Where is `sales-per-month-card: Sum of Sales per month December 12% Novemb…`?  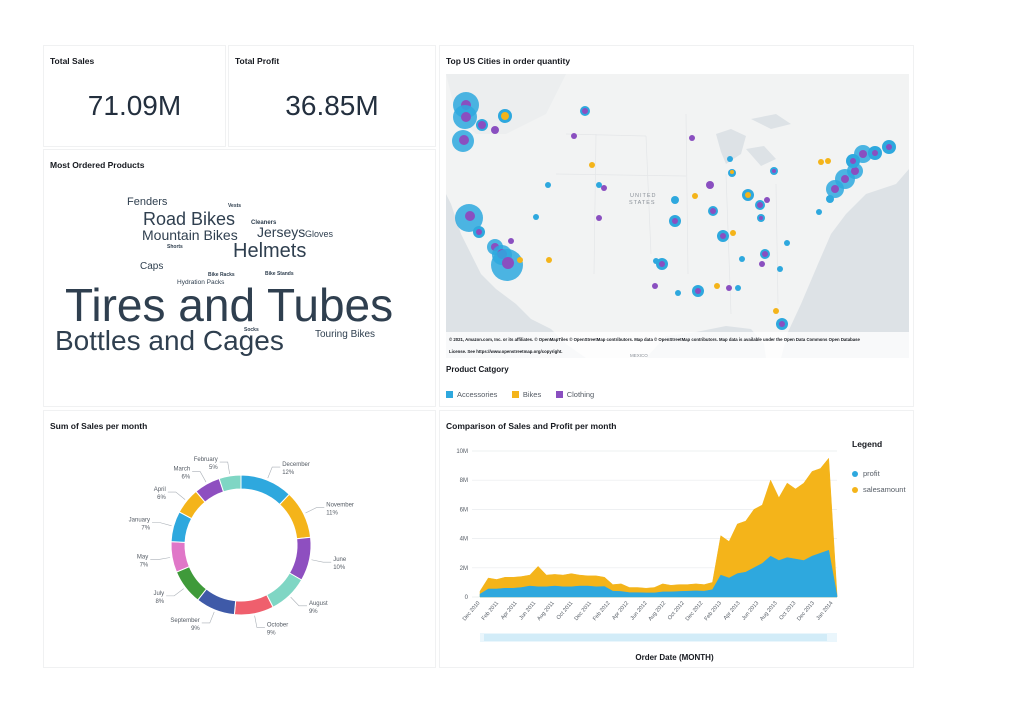 sales-per-month-card: Sum of Sales per month December 12% Novemb… is located at coordinates (239, 539).